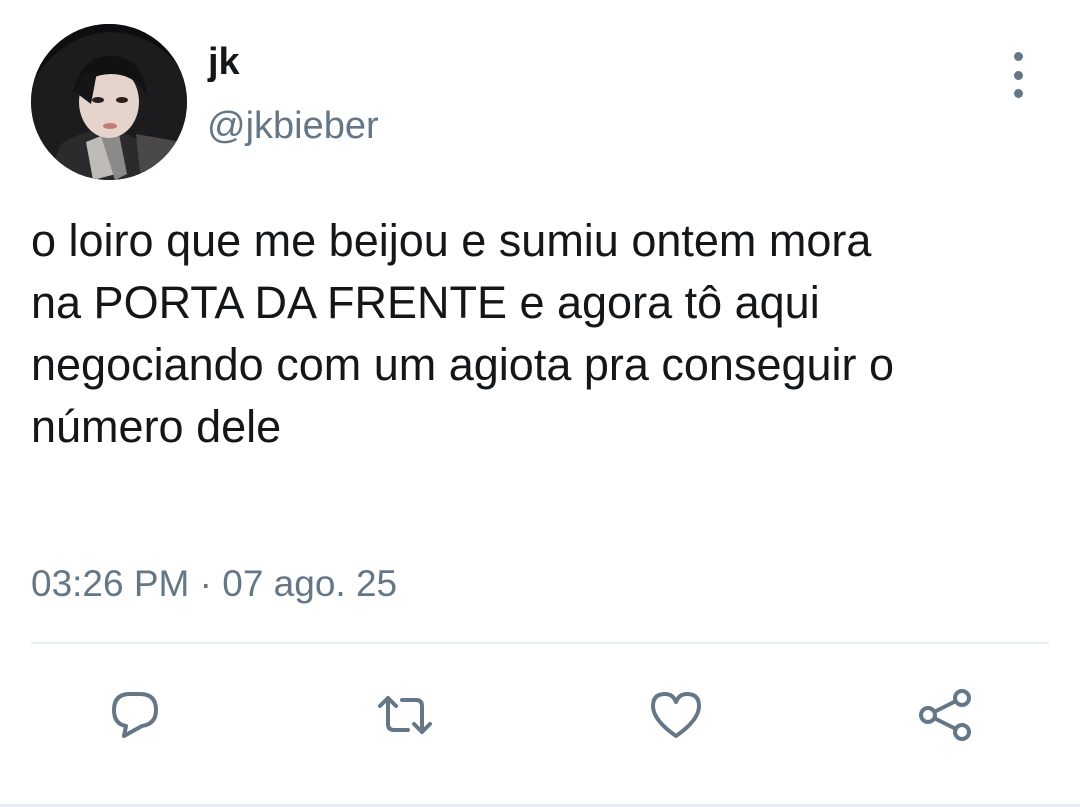 The image size is (1080, 807). What do you see at coordinates (463, 364) in the screenshot?
I see `tweet-text-line: negociando com um agiota pra conseguir o` at bounding box center [463, 364].